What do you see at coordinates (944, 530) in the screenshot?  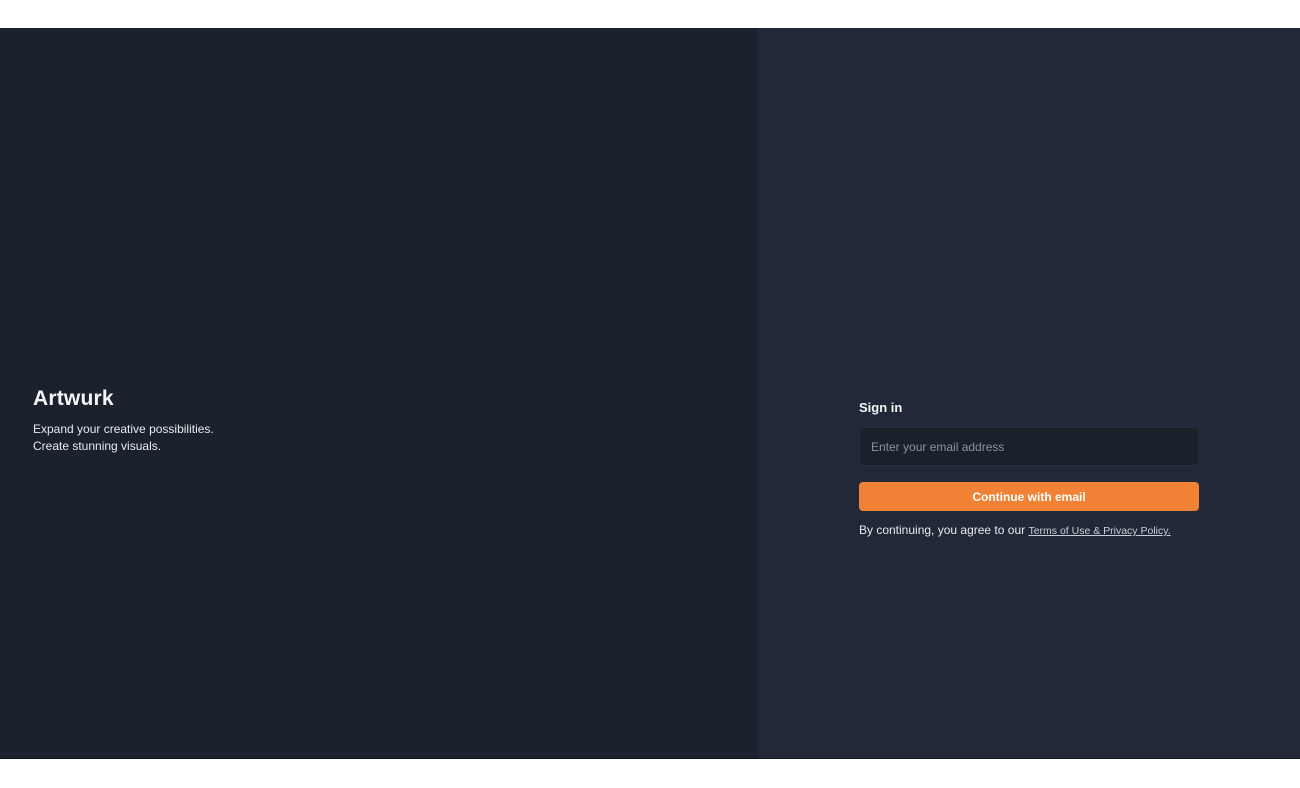 I see `legal-prefix: By continuing, you agree to our` at bounding box center [944, 530].